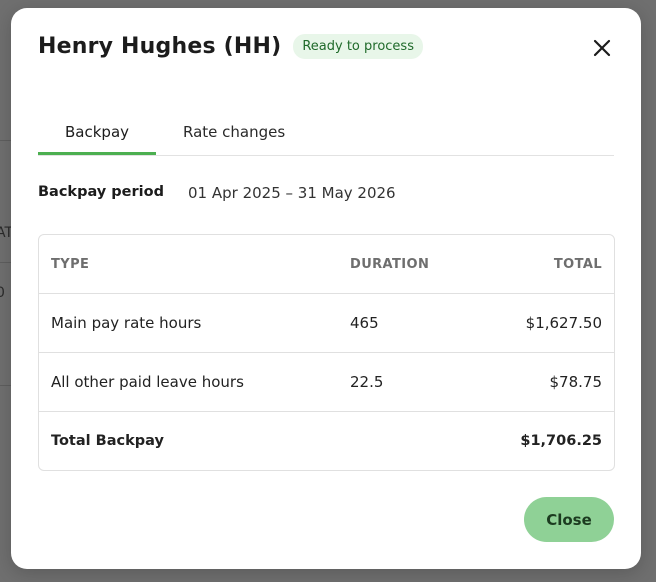 The image size is (656, 582). I want to click on backpay-period-value: 01 Apr 2025 – 31 May 2026, so click(292, 193).